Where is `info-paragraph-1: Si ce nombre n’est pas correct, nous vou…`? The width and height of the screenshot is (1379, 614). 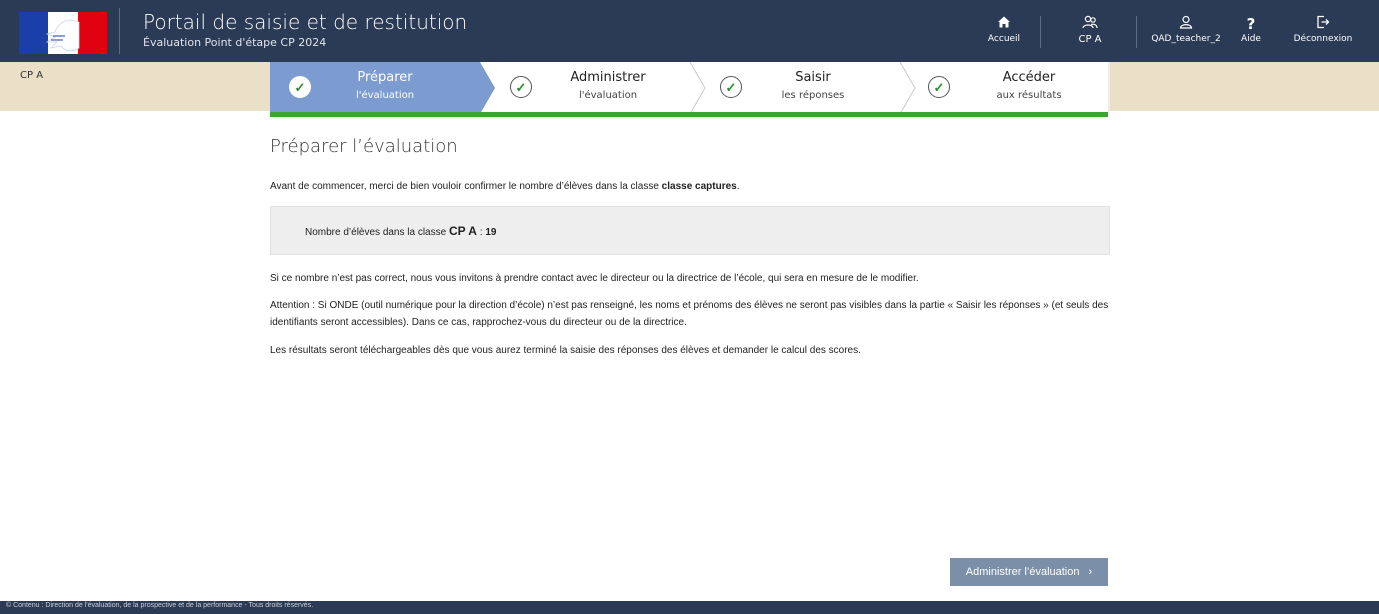 info-paragraph-1: Si ce nombre n’est pas correct, nous vou… is located at coordinates (594, 278).